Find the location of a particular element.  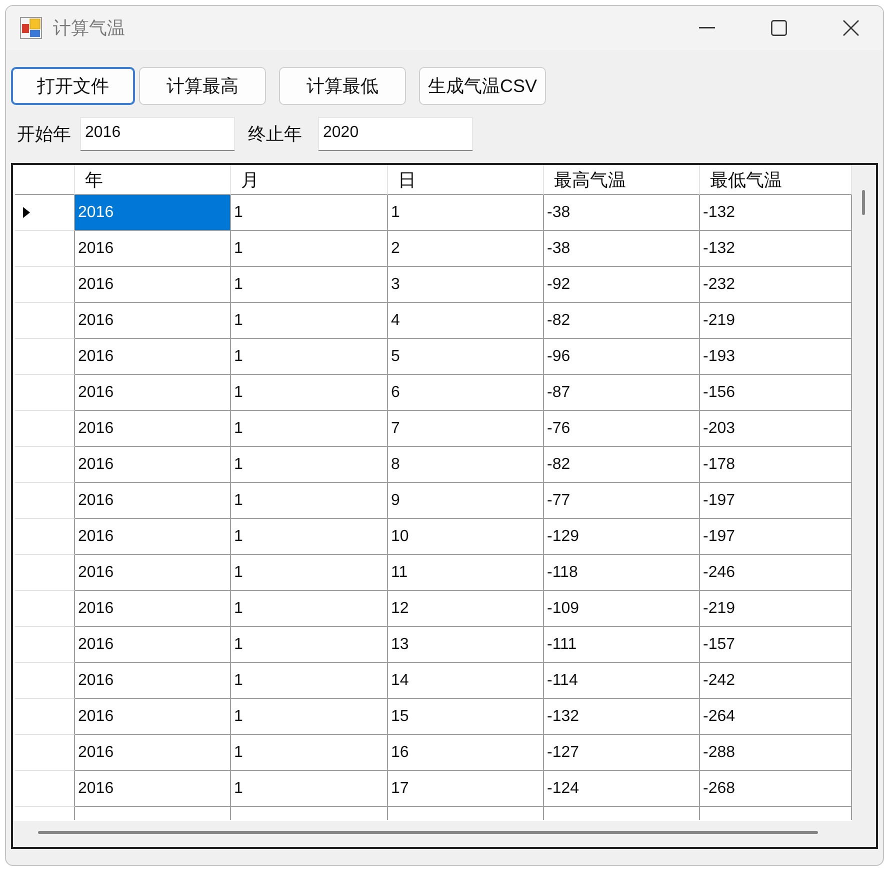

window-title: 计算气温 is located at coordinates (89, 28).